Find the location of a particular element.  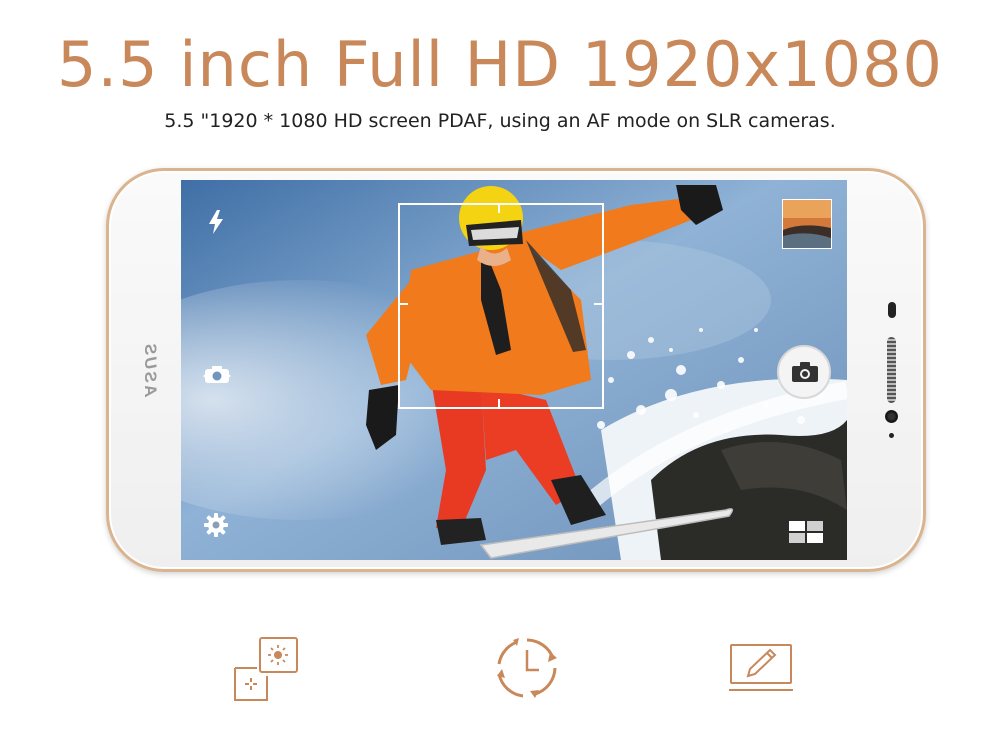

gallery-thumbnail is located at coordinates (807, 224).